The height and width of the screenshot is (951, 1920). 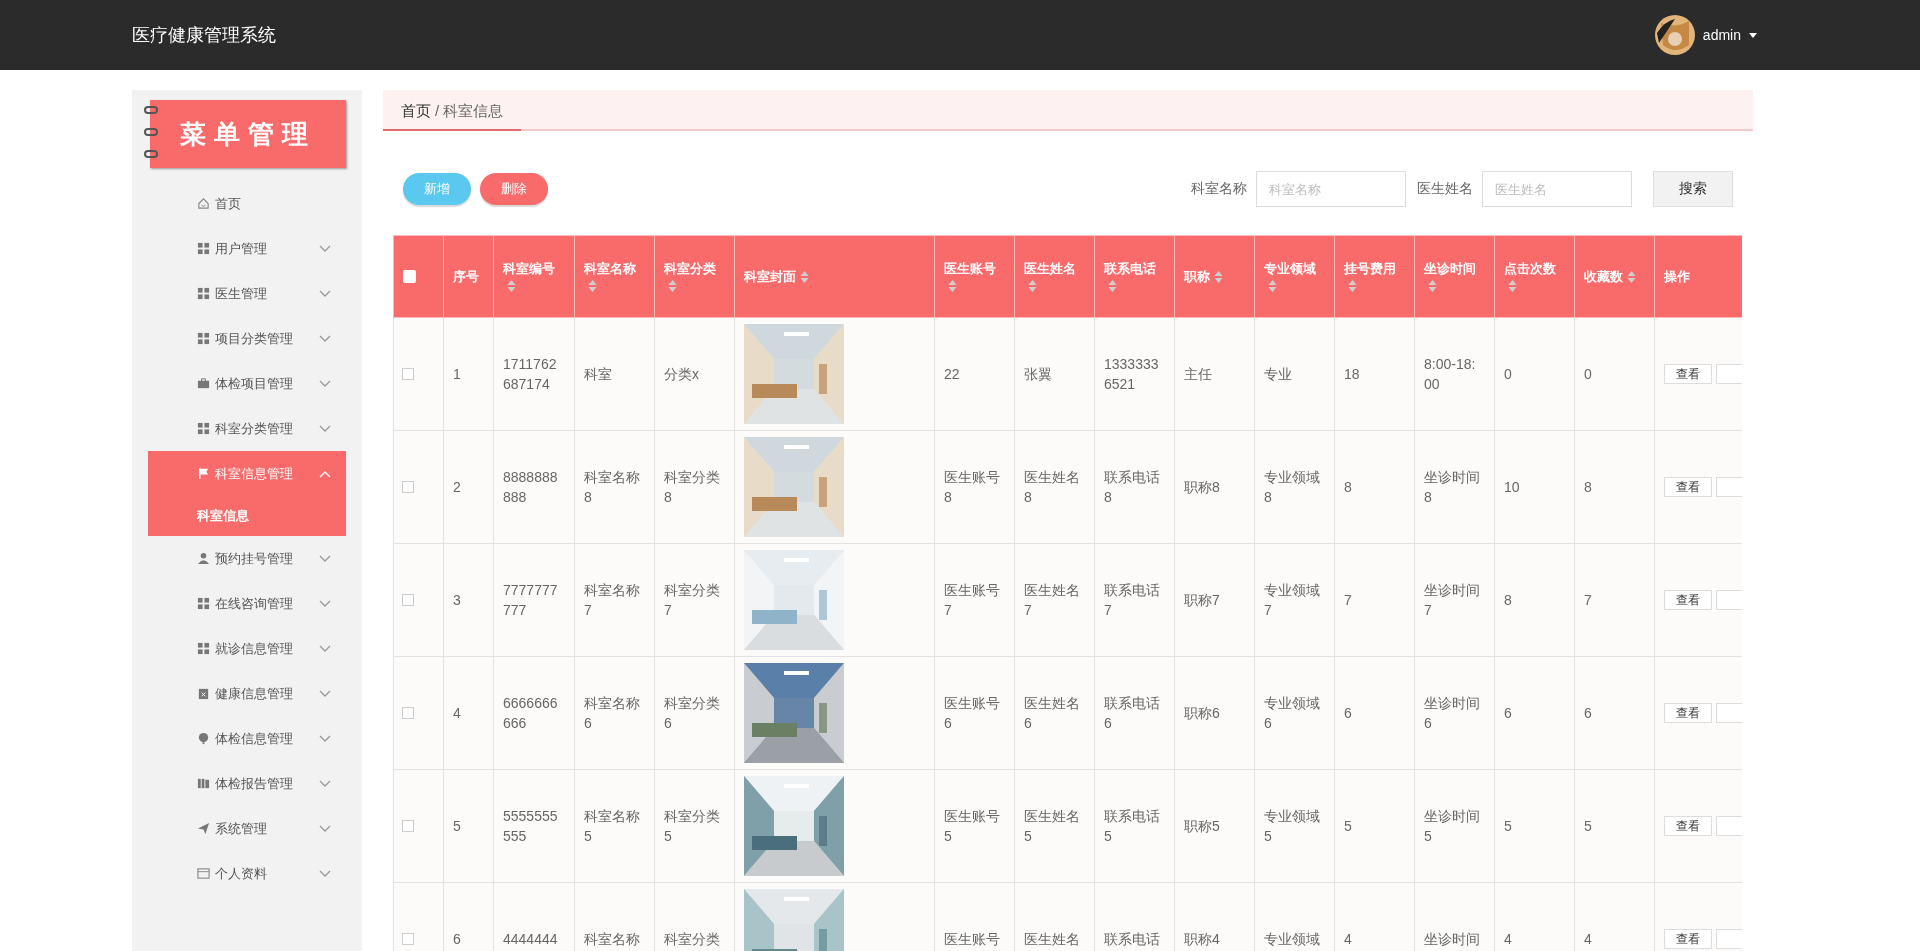 I want to click on search-field: 科室名称, so click(x=1331, y=189).